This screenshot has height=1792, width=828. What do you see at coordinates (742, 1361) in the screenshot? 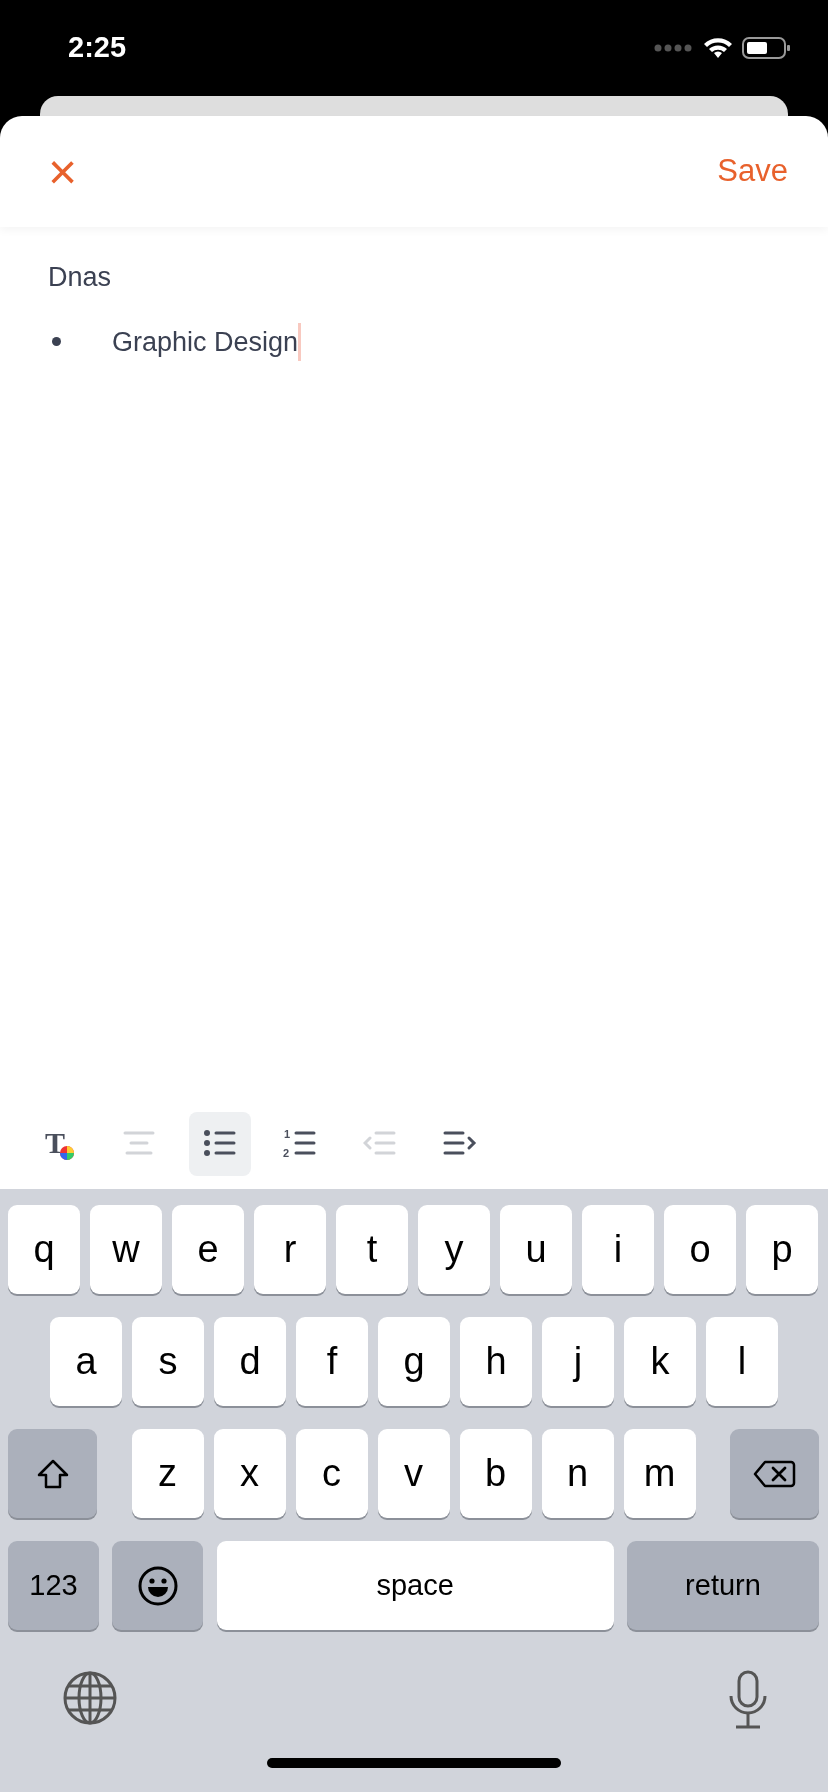
I see `letter-key: l` at bounding box center [742, 1361].